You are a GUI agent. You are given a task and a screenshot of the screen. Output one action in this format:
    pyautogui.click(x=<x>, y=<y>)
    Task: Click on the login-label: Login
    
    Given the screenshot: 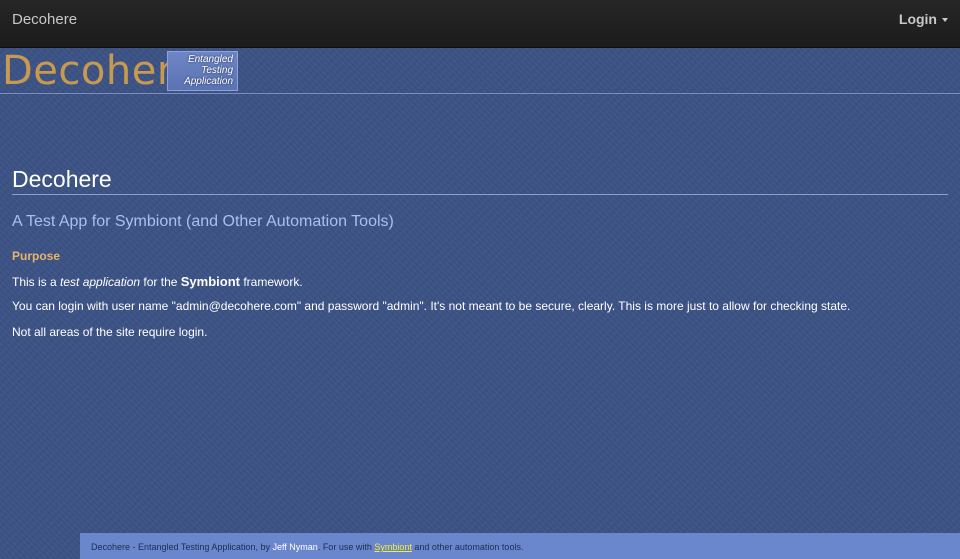 What is the action you would take?
    pyautogui.click(x=917, y=19)
    